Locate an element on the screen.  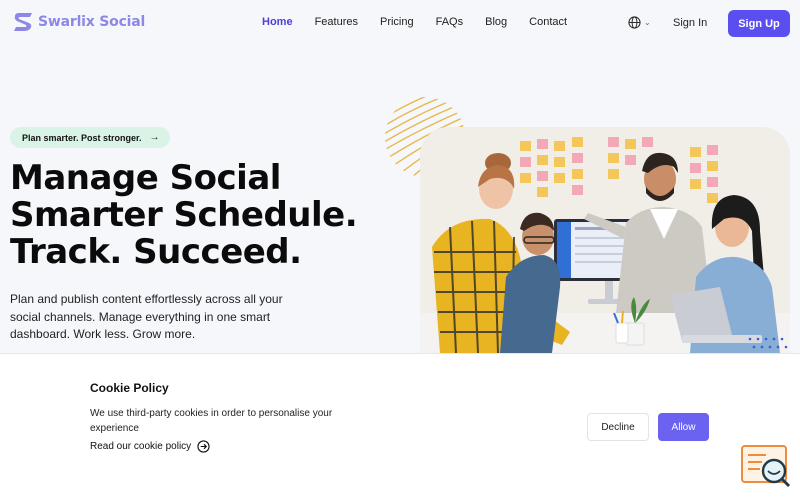
hero-title-line: Track. Succeed. is located at coordinates (156, 252).